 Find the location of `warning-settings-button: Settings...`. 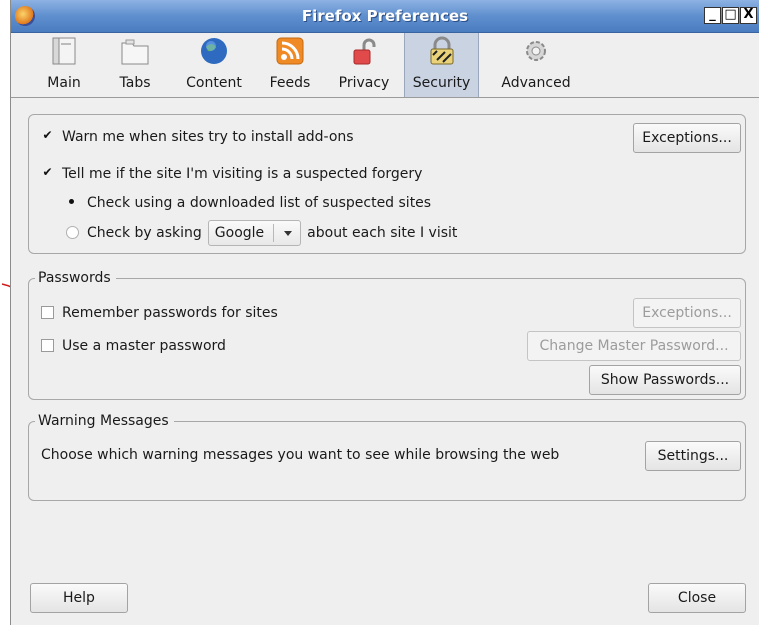

warning-settings-button: Settings... is located at coordinates (693, 456).